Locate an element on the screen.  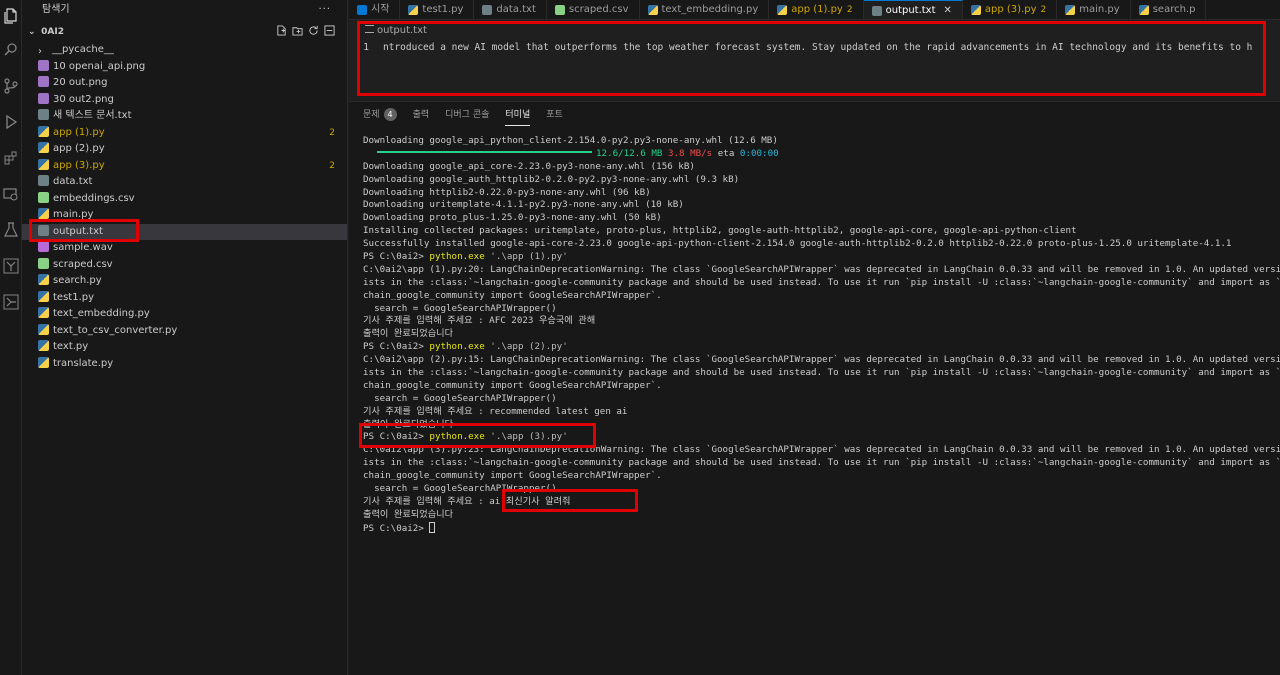
source-control-icon is located at coordinates (11, 86).